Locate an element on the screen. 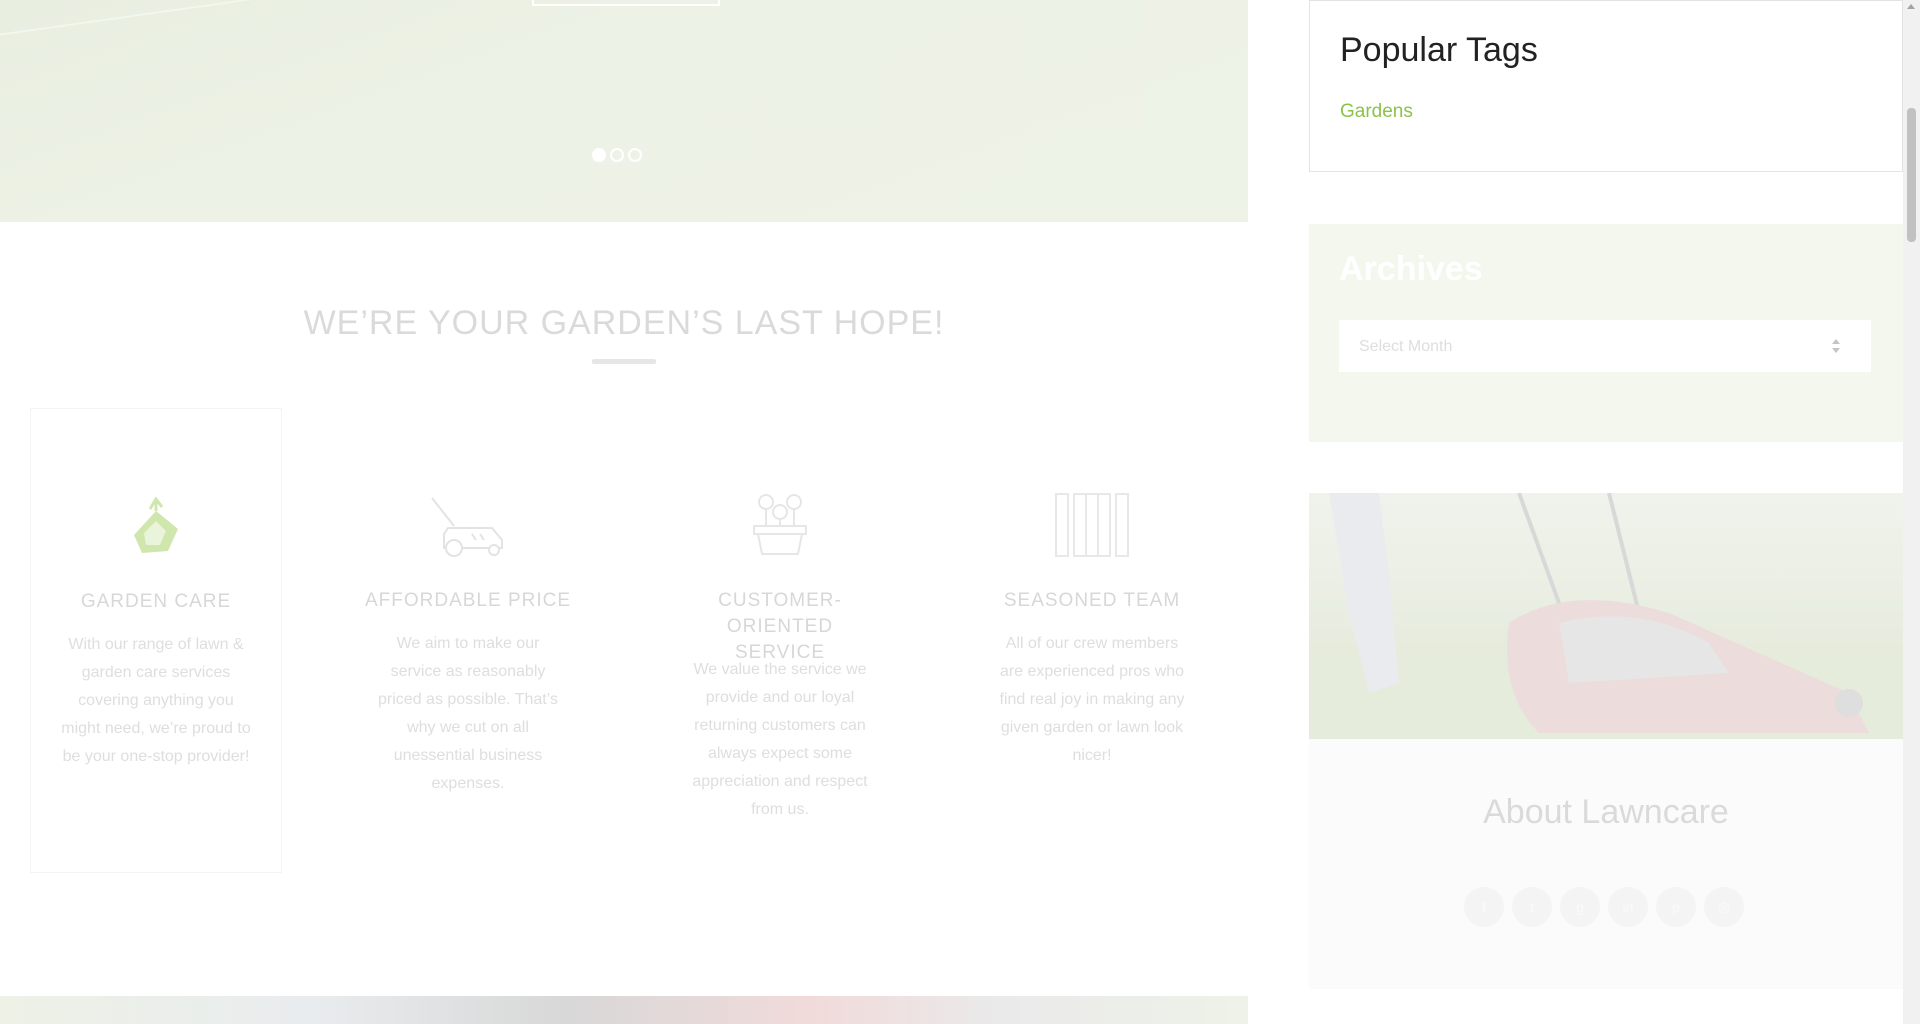 The width and height of the screenshot is (1920, 1024). hero-cta-button is located at coordinates (626, 3).